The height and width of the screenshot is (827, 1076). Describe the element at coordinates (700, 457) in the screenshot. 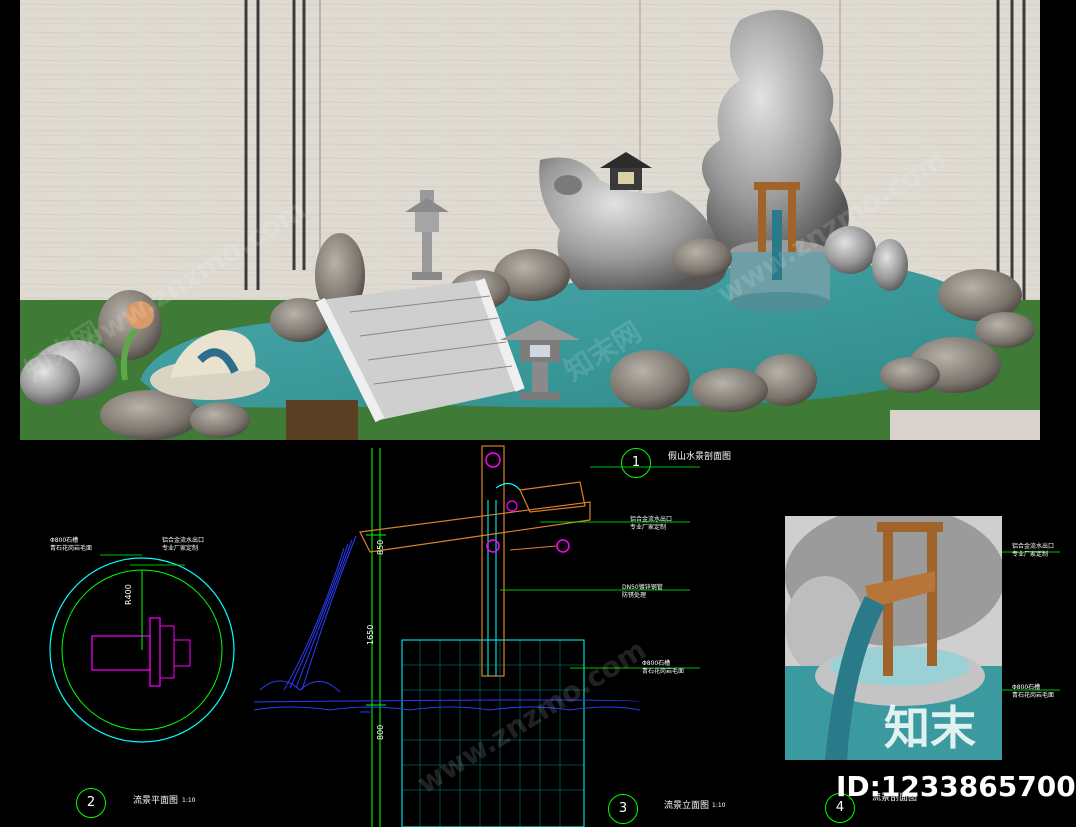

I see `view-title-1: 假山水景剖面图` at that location.